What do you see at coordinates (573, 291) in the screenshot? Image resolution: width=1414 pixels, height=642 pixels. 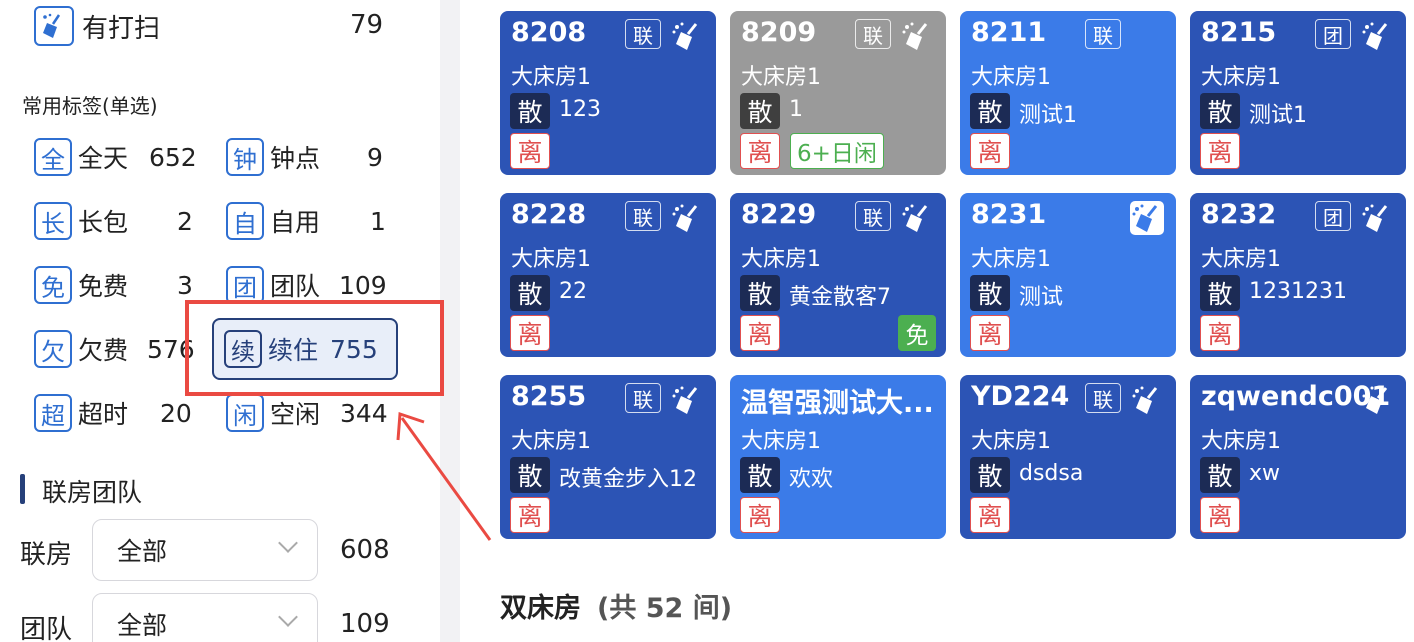 I see `guest-name: 22` at bounding box center [573, 291].